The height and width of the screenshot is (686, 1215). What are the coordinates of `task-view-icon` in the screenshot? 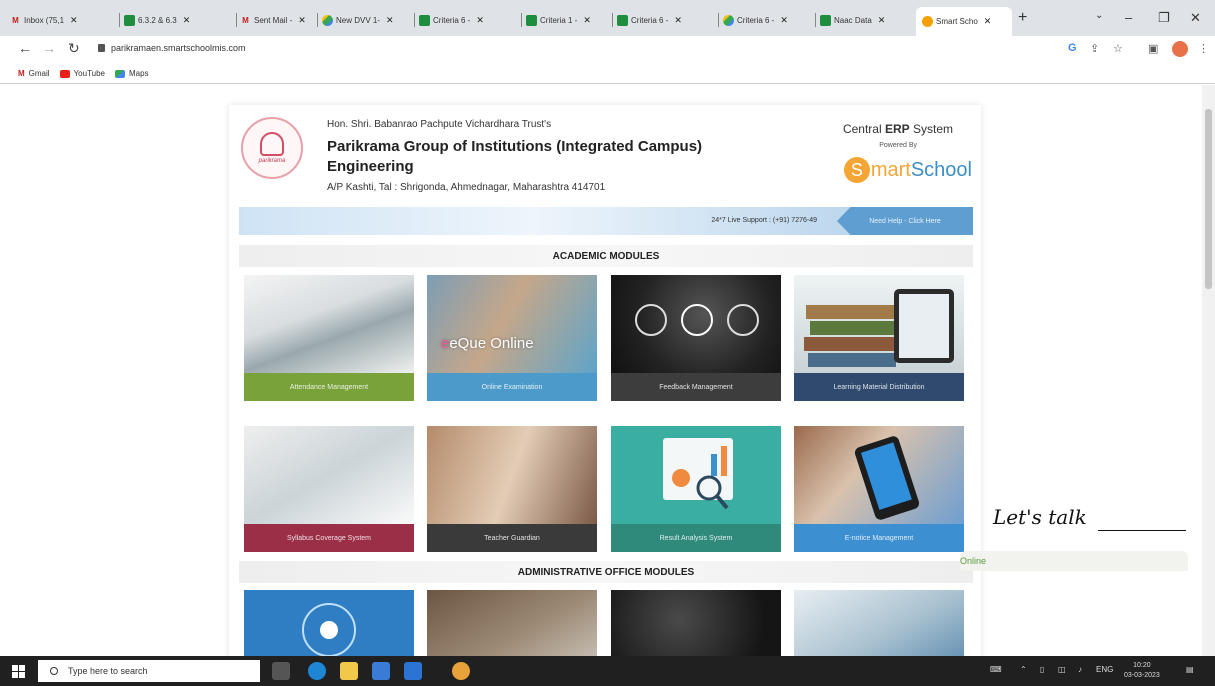 It's located at (281, 671).